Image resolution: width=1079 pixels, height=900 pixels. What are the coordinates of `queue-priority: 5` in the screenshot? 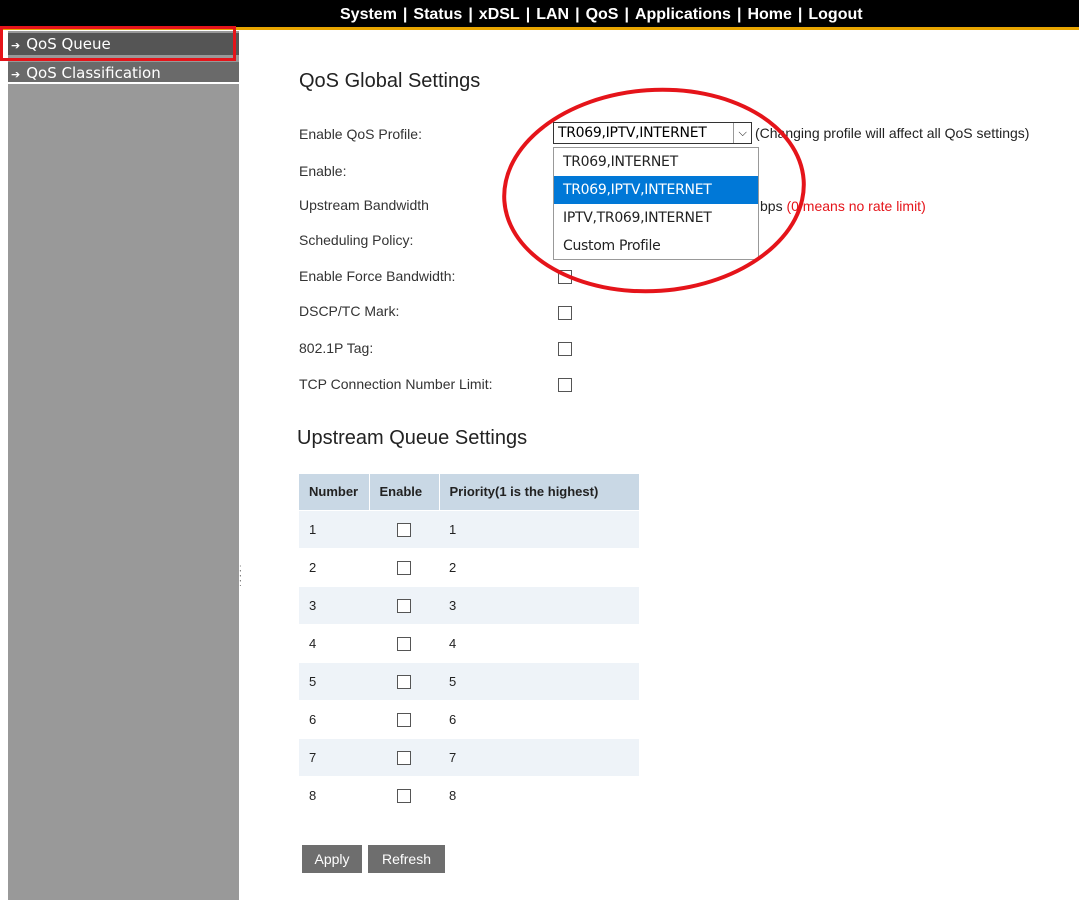 It's located at (539, 680).